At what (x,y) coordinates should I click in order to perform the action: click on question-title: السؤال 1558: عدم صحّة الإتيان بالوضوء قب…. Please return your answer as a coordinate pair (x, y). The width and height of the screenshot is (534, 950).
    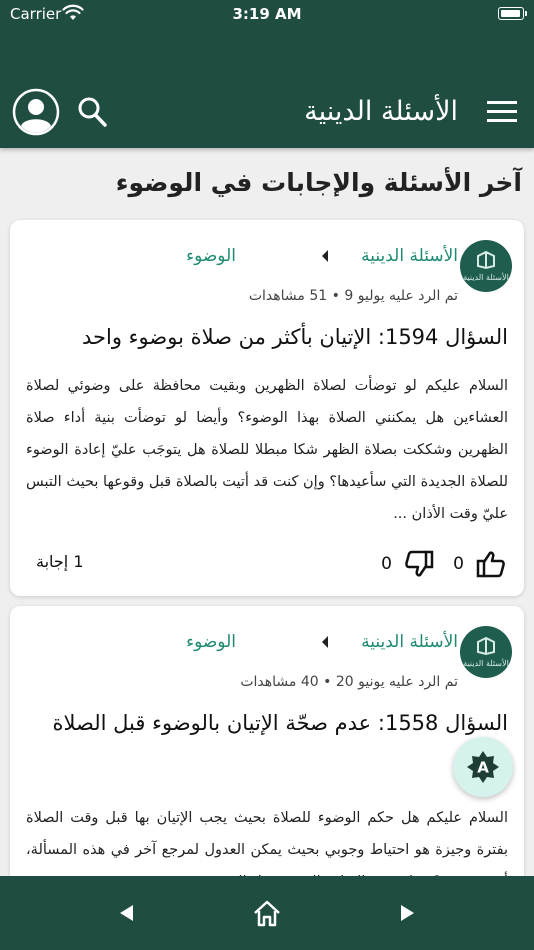
    Looking at the image, I should click on (267, 740).